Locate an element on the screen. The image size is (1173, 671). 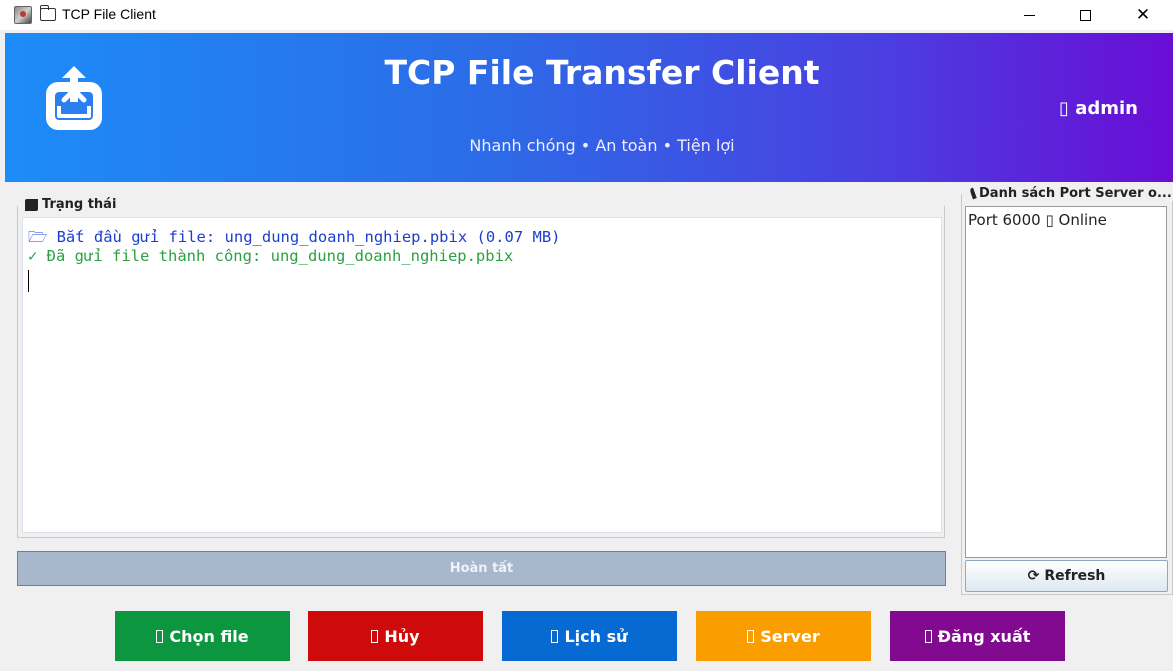
cancel-icon is located at coordinates (375, 636).